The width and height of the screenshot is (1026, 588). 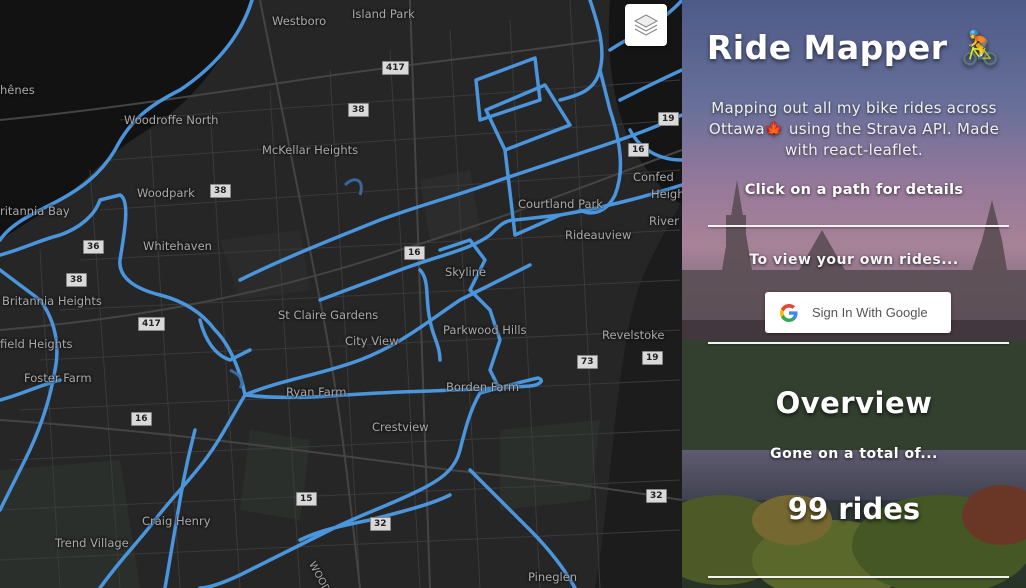 I want to click on place-label: Borden Farm, so click(x=483, y=387).